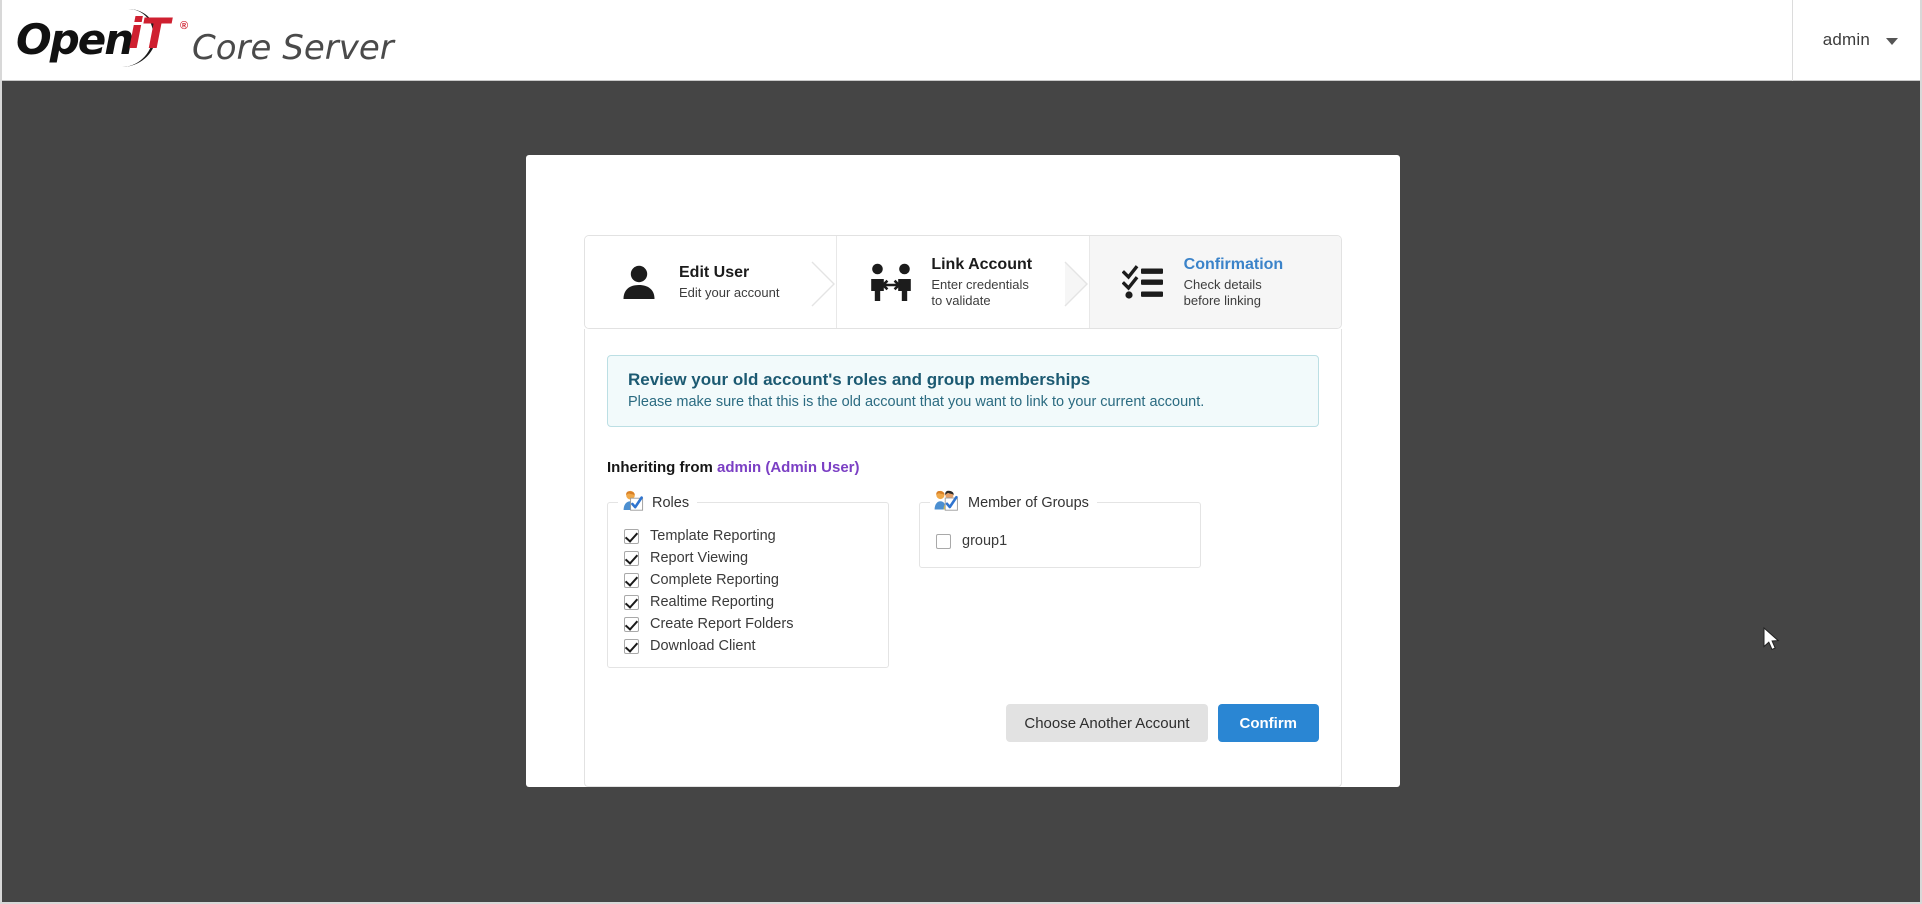 Image resolution: width=1922 pixels, height=904 pixels. I want to click on role-checkbox-create-report-folders, so click(631, 624).